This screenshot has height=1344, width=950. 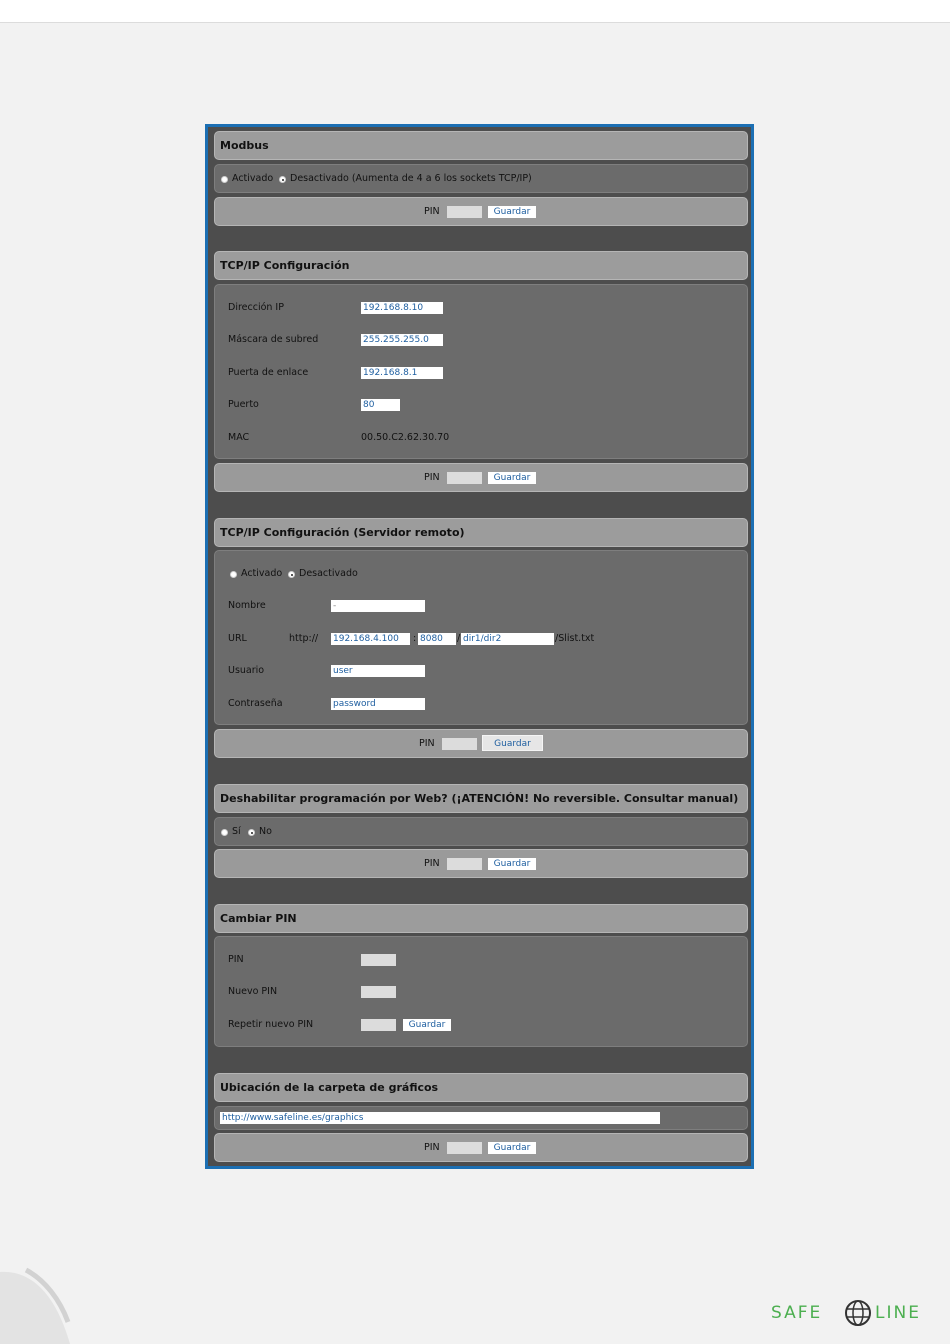 I want to click on remote-url-suffix: /Slist.txt, so click(x=575, y=638).